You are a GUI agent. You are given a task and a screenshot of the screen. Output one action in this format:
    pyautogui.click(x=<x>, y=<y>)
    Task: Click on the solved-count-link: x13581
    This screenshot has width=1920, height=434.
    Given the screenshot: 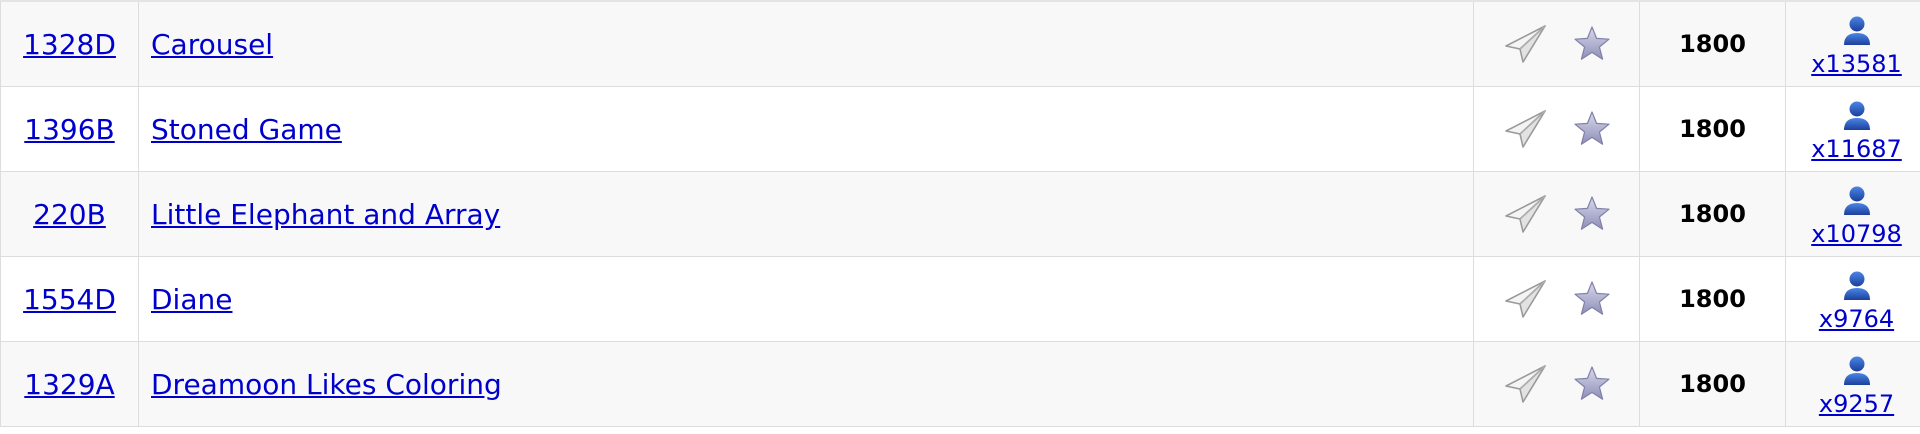 What is the action you would take?
    pyautogui.click(x=1856, y=64)
    